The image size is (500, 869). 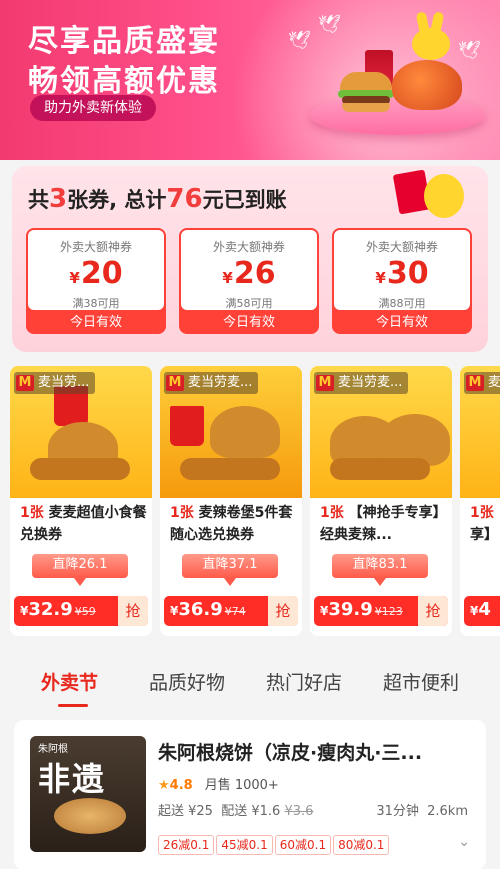 What do you see at coordinates (366, 92) in the screenshot?
I see `burger-illustration` at bounding box center [366, 92].